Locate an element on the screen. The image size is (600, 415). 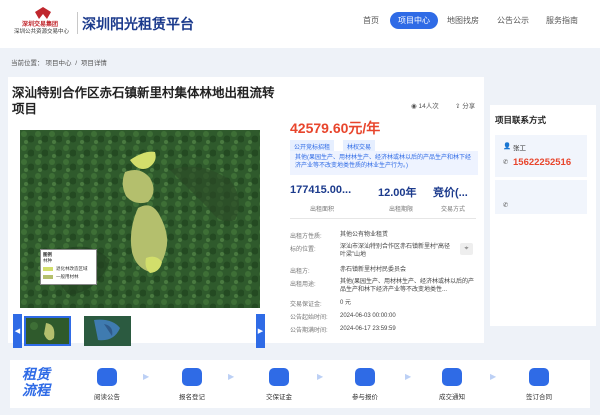
register-icon is located at coordinates (192, 377).